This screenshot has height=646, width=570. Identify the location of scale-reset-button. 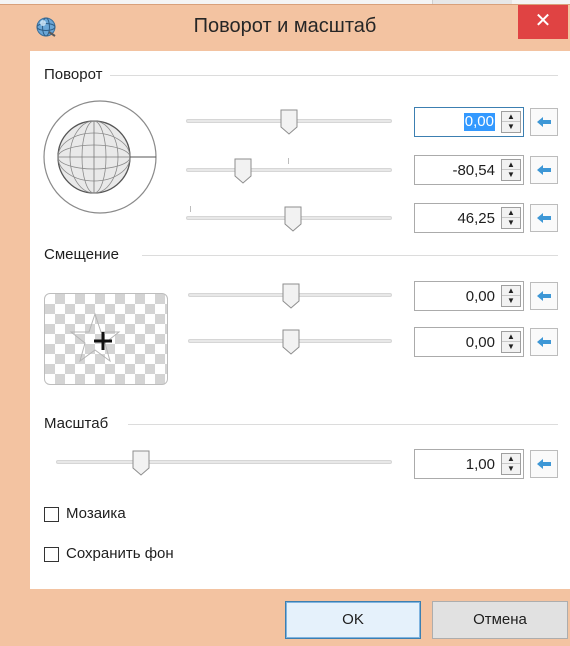
(544, 464).